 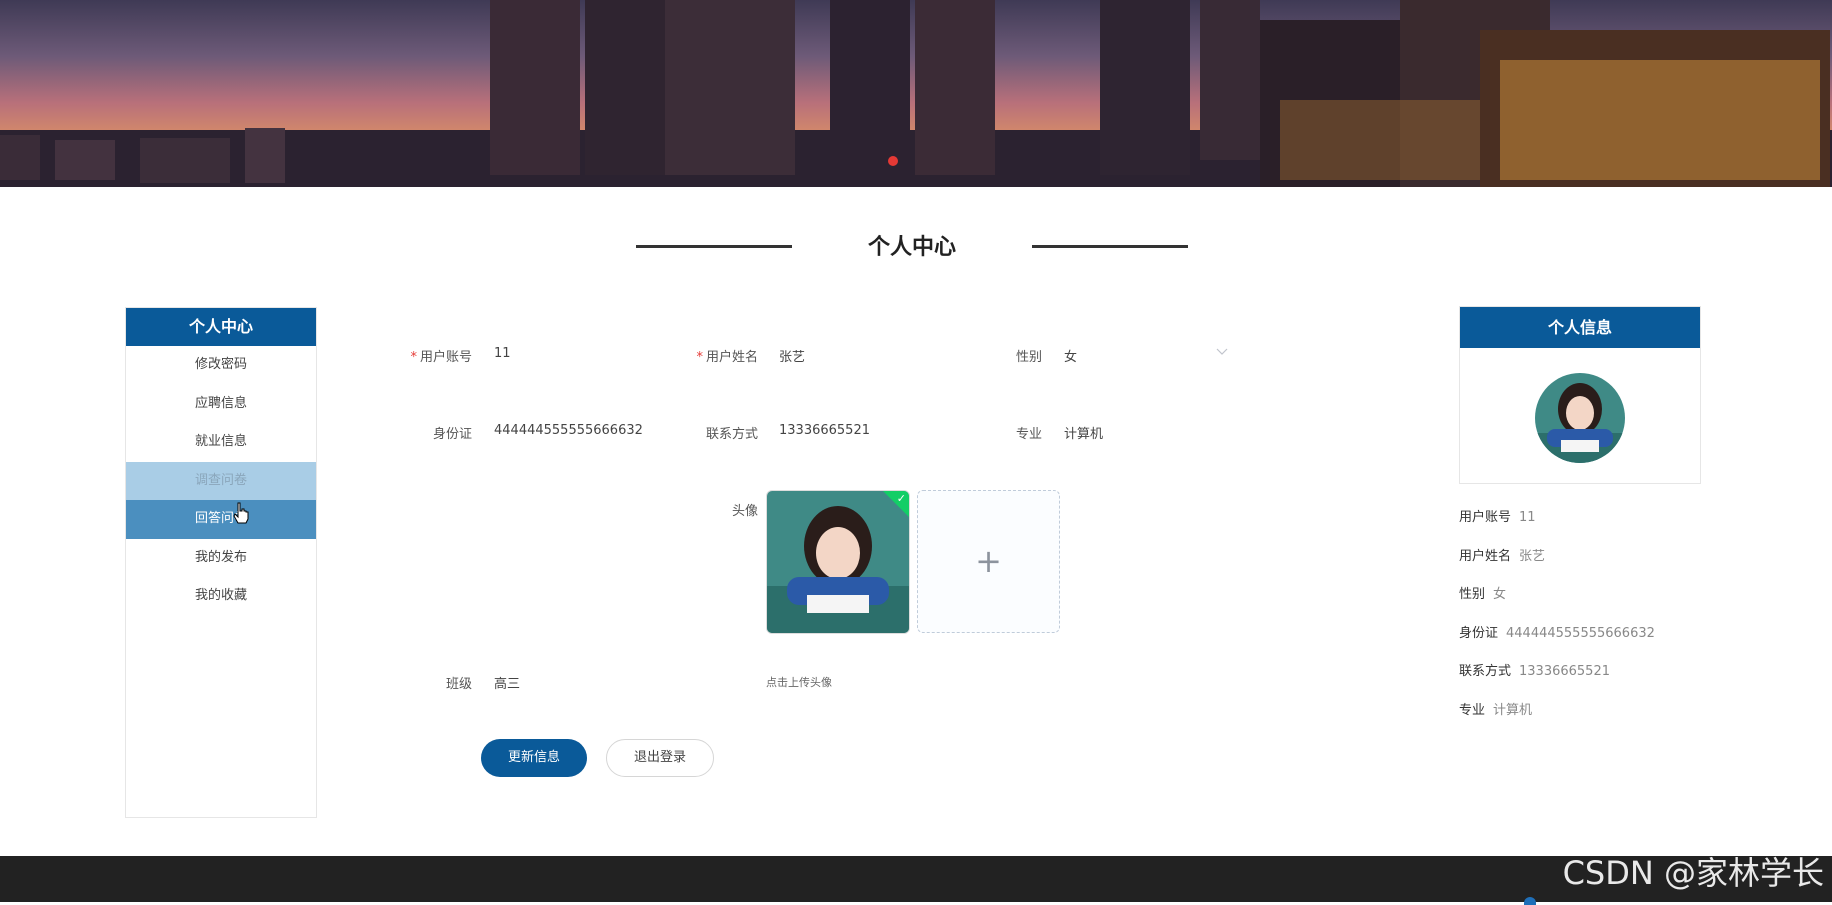 What do you see at coordinates (1483, 594) in the screenshot?
I see `info-row-gender: 性别女` at bounding box center [1483, 594].